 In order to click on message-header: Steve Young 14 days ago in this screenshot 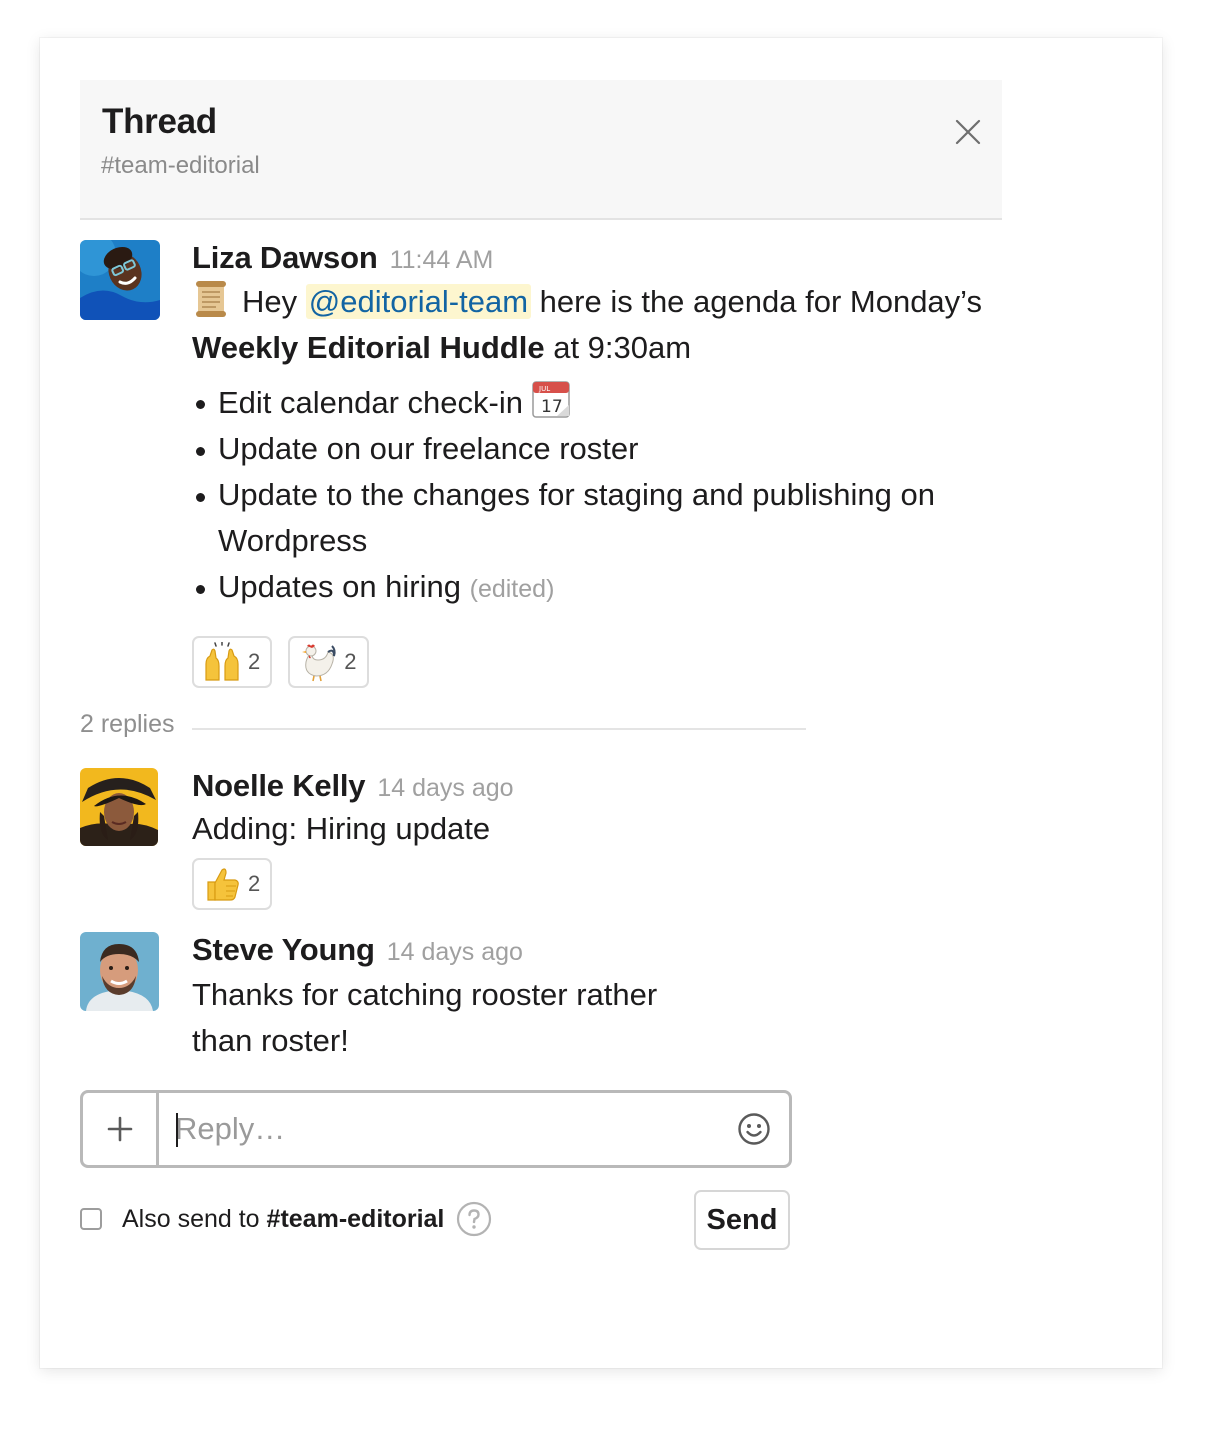, I will do `click(512, 950)`.